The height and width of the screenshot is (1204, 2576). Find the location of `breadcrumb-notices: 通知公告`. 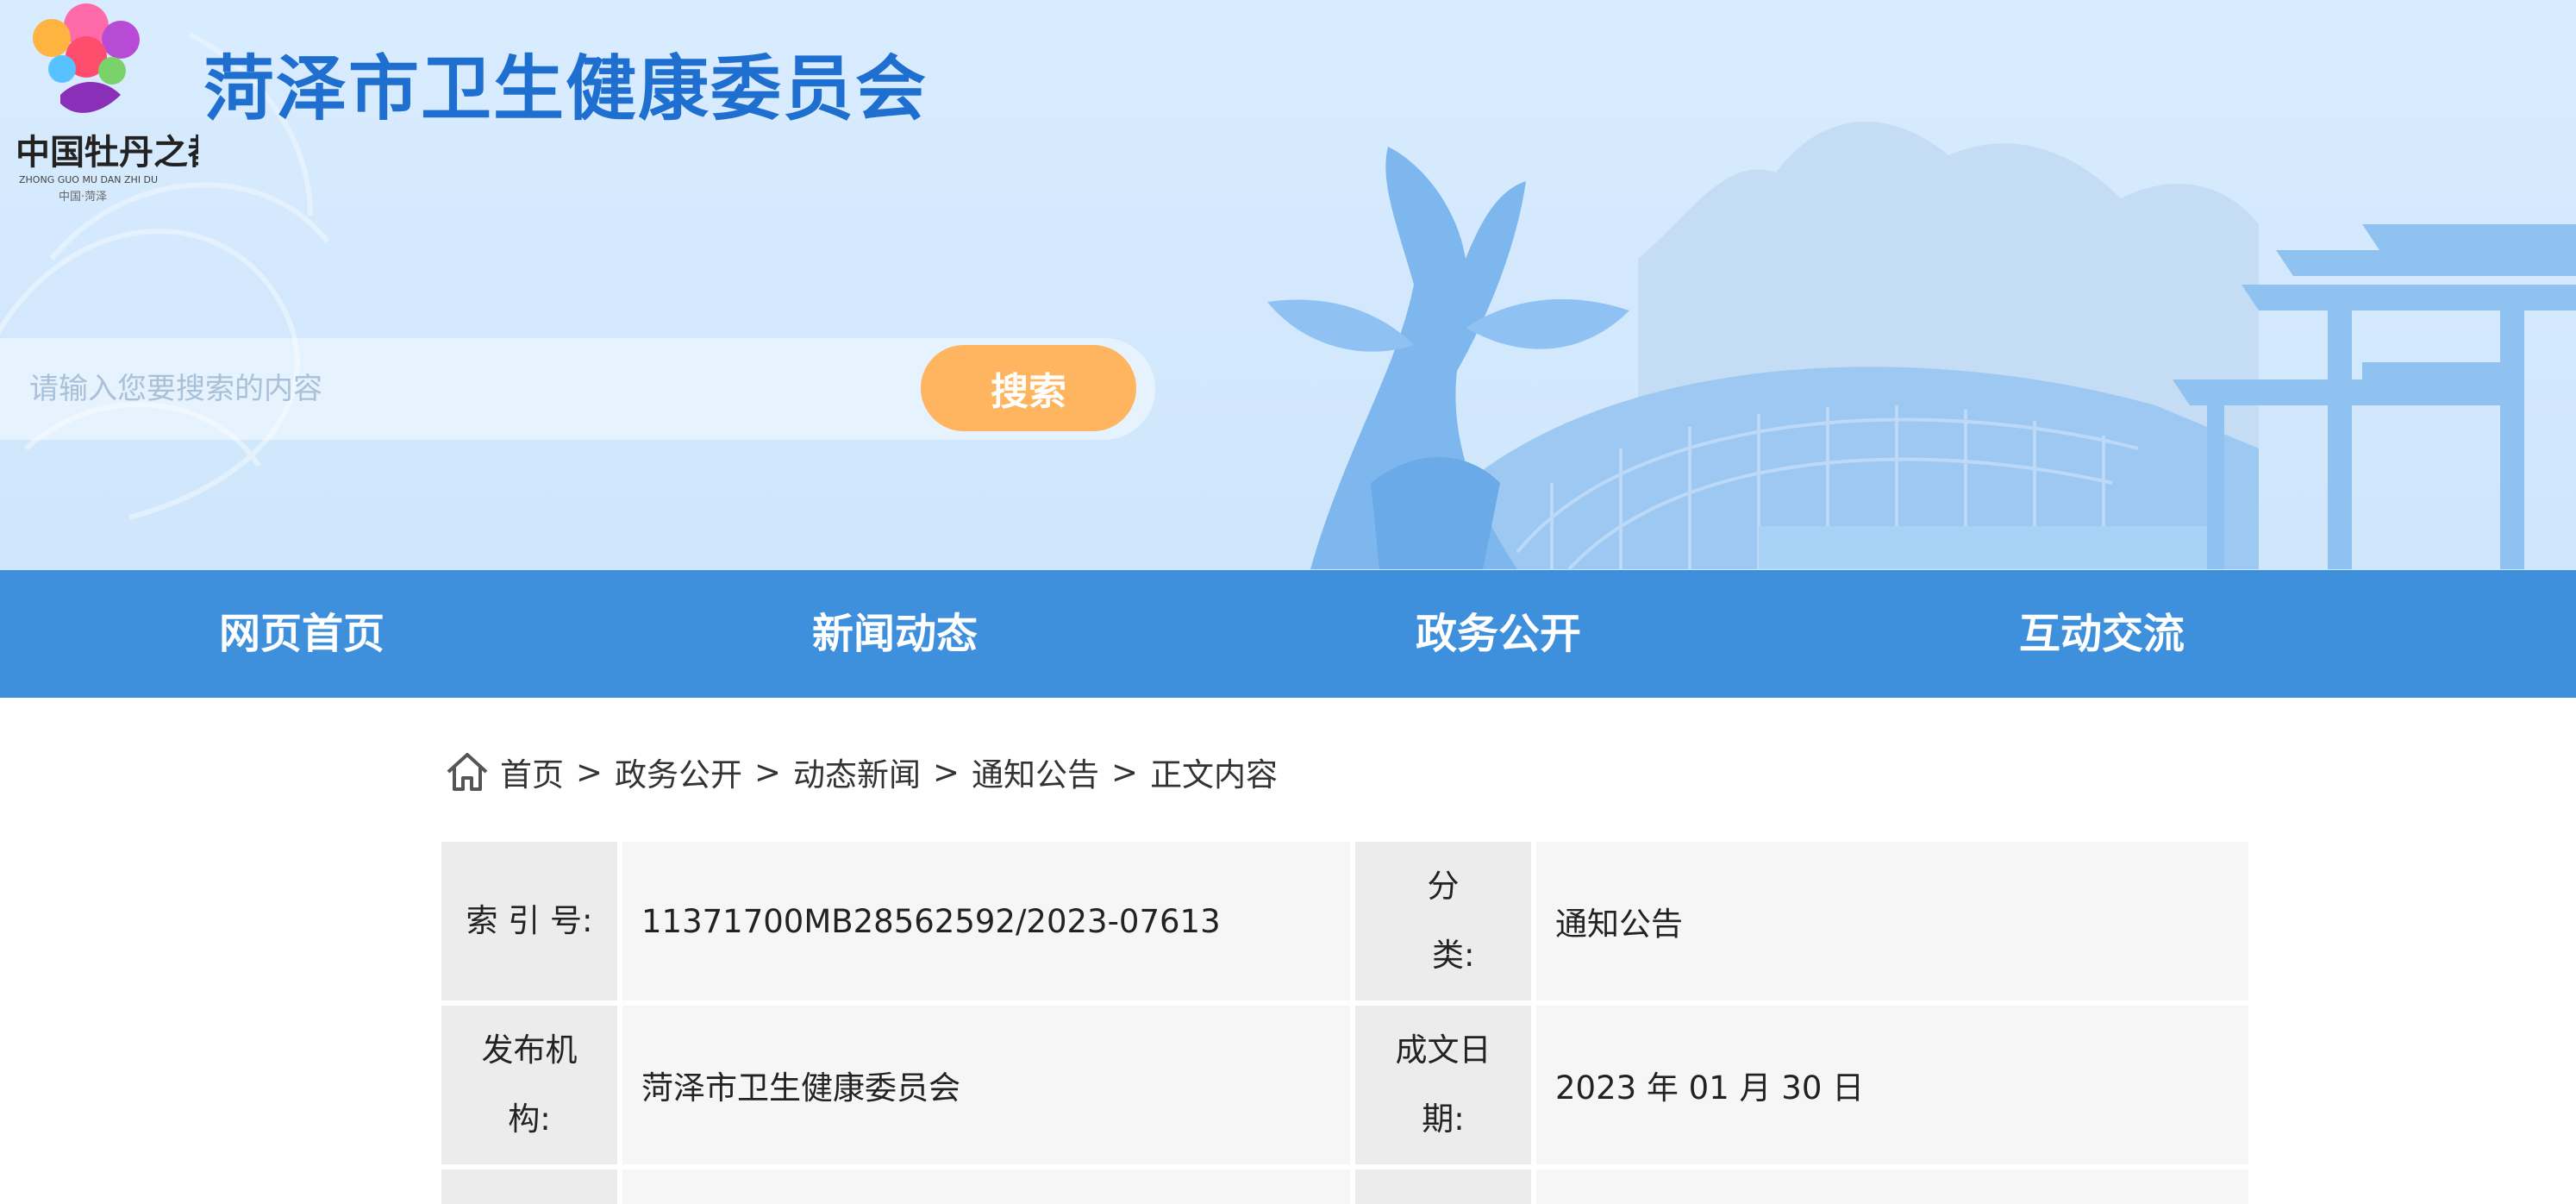

breadcrumb-notices: 通知公告 is located at coordinates (1035, 772).